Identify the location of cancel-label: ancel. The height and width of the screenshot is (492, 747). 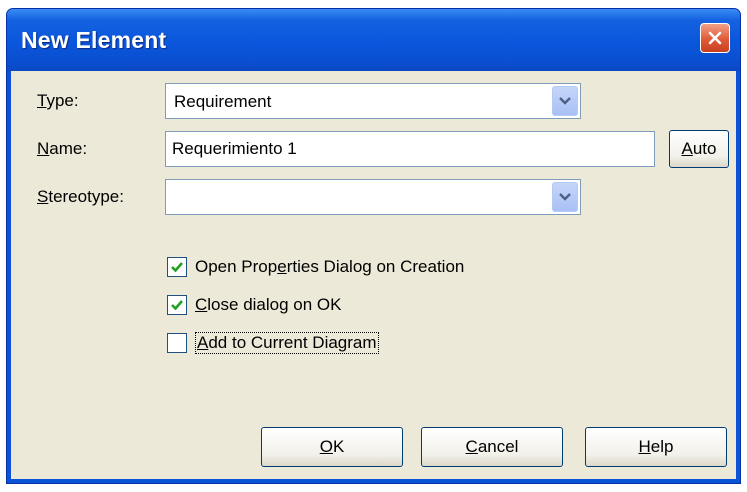
(498, 446).